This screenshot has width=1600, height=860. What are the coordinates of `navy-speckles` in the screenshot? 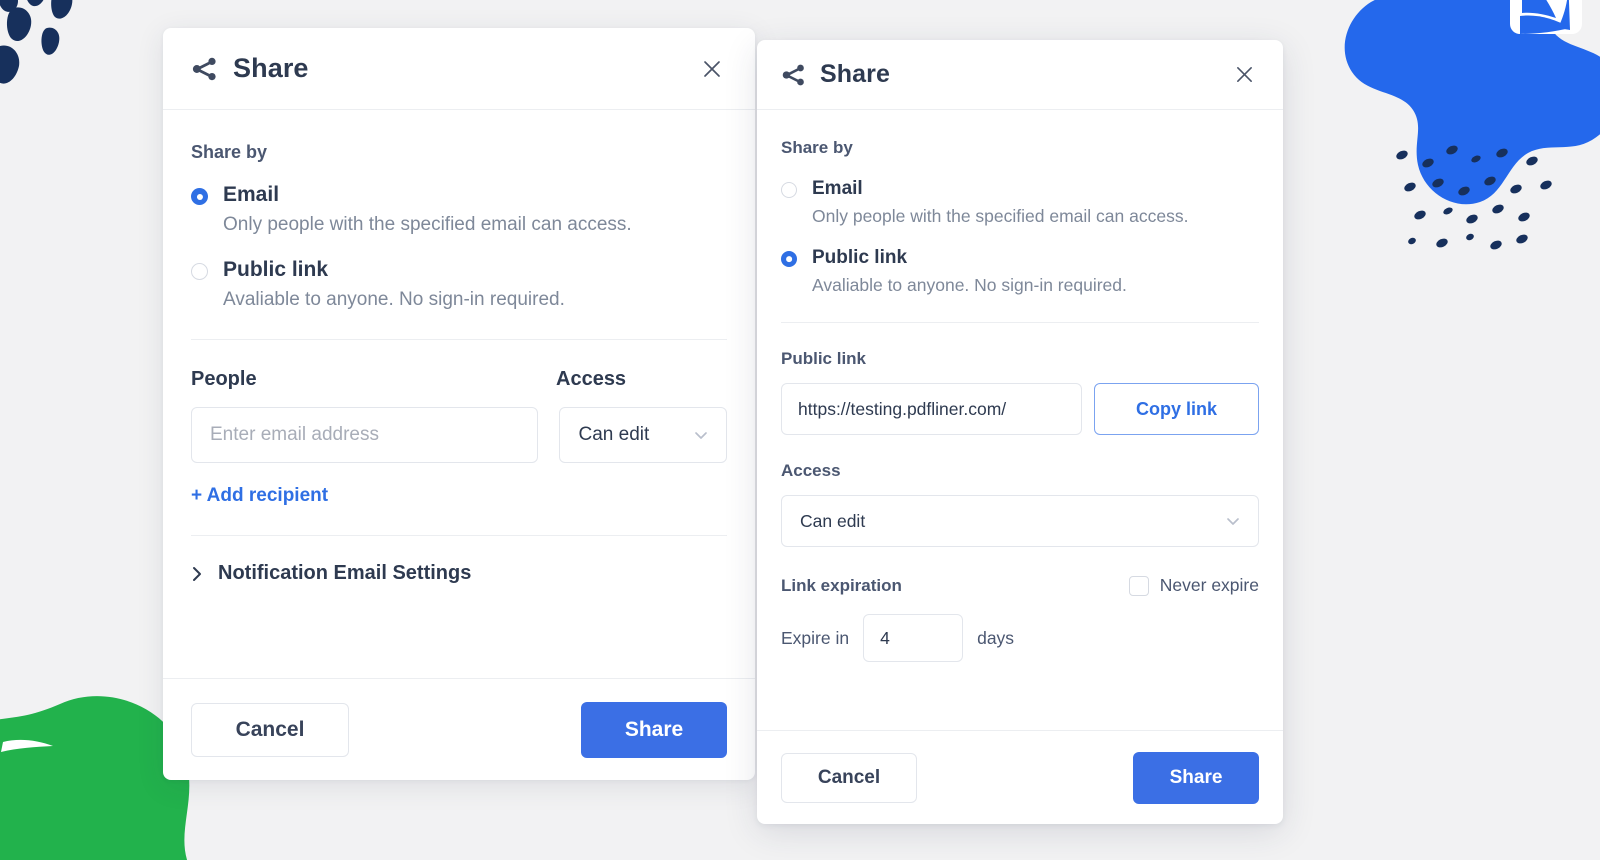 It's located at (1474, 197).